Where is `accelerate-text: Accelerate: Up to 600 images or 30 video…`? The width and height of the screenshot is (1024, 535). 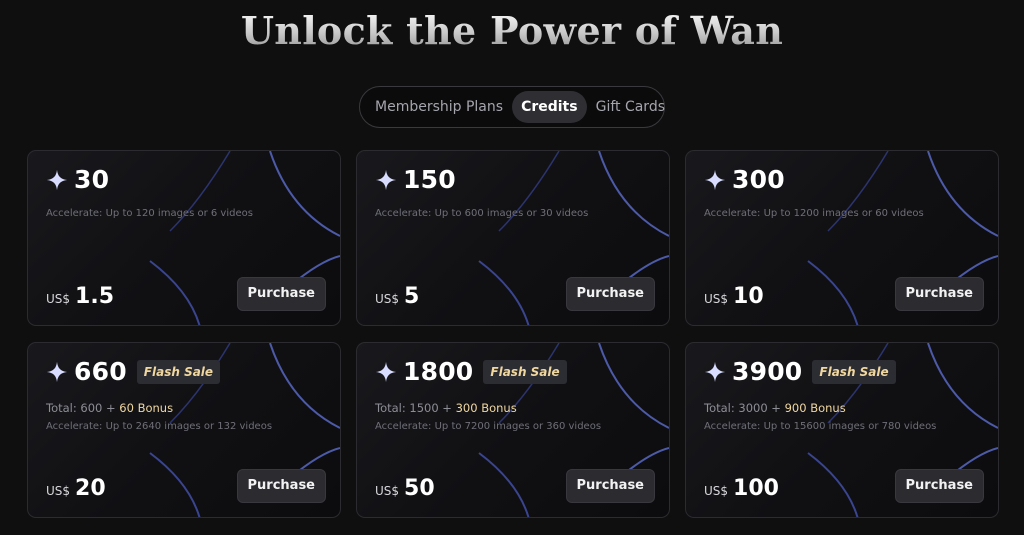 accelerate-text: Accelerate: Up to 600 images or 30 video… is located at coordinates (482, 213).